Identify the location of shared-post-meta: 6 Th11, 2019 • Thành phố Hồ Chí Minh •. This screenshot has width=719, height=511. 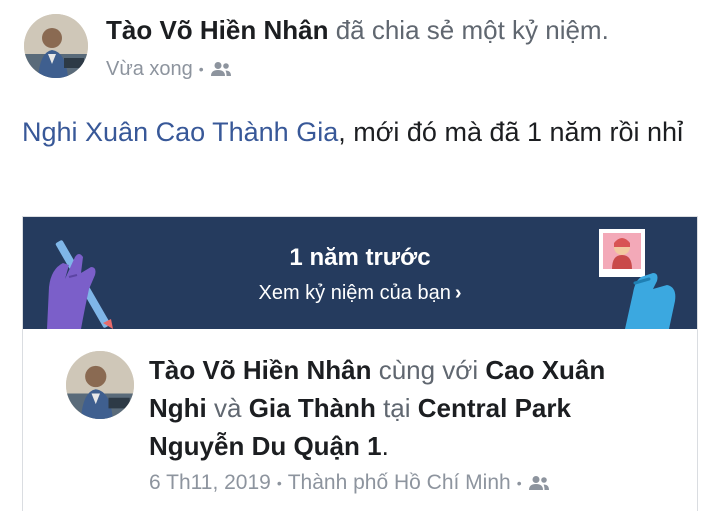
(349, 483).